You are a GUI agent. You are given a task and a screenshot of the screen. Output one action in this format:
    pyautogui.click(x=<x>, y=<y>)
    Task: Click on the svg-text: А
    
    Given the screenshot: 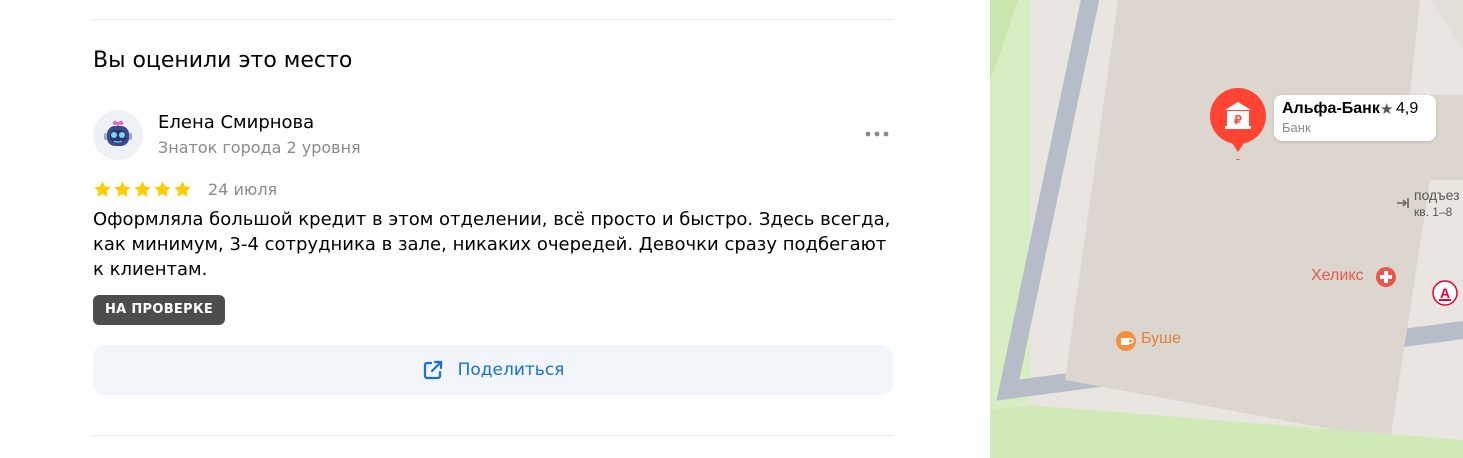 What is the action you would take?
    pyautogui.click(x=1445, y=293)
    